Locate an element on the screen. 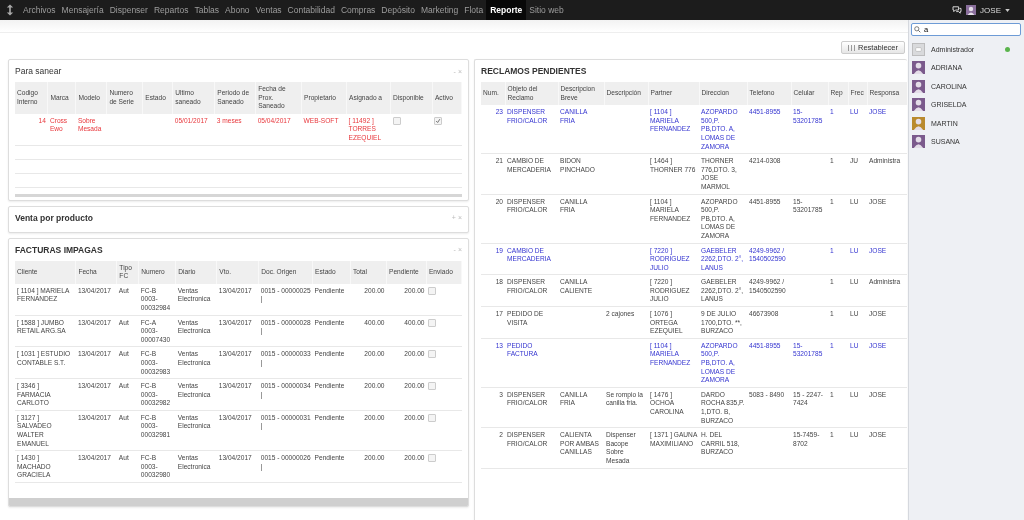 This screenshot has width=1024, height=520. caret-icon is located at coordinates (1007, 10).